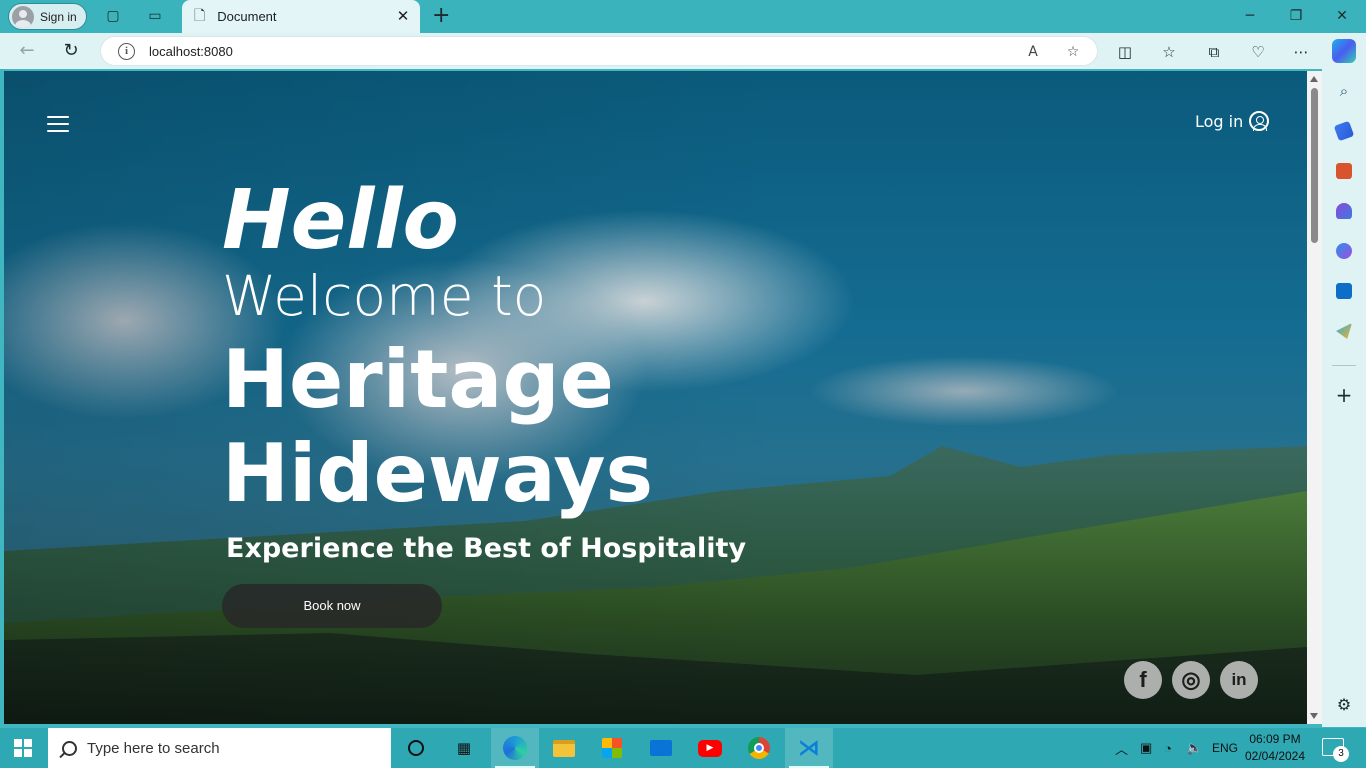  Describe the element at coordinates (23, 16) in the screenshot. I see `profile-avatar-icon` at that location.